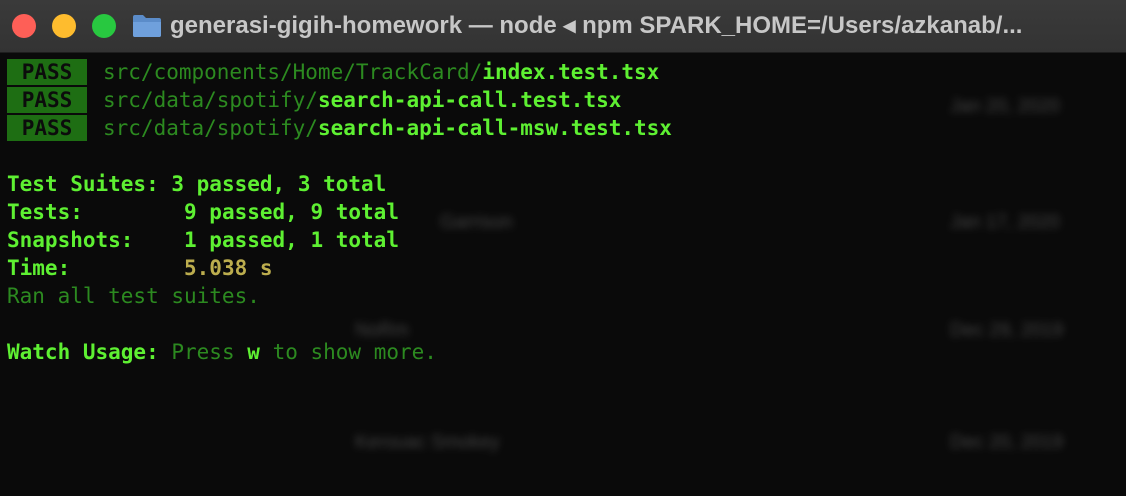 The height and width of the screenshot is (496, 1126). What do you see at coordinates (241, 212) in the screenshot?
I see `tests-passed: 9 passed,` at bounding box center [241, 212].